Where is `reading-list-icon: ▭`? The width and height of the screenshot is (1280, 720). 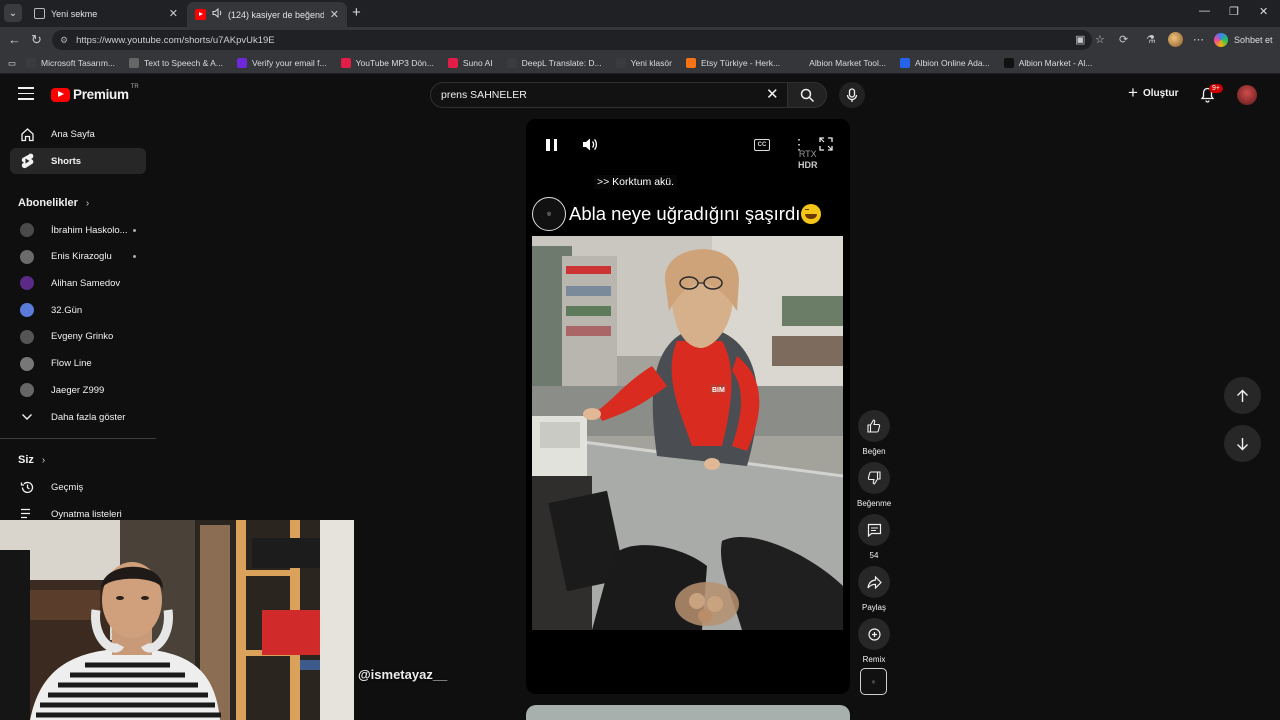 reading-list-icon: ▭ is located at coordinates (12, 63).